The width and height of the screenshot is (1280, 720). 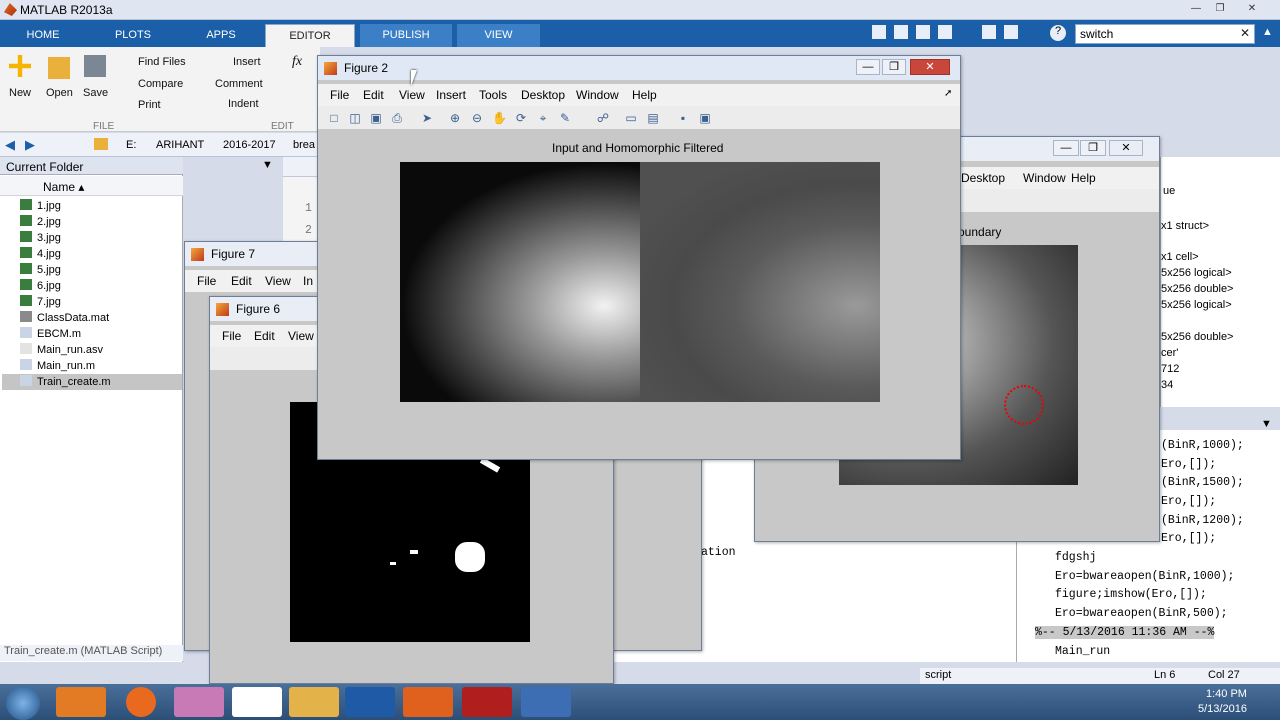 What do you see at coordinates (1131, 594) in the screenshot?
I see `history-line: figure;imshow(Ero,[]);` at bounding box center [1131, 594].